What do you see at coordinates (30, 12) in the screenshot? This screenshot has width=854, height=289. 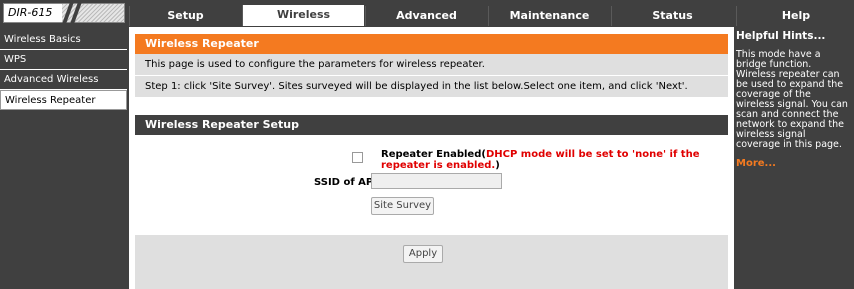 I see `model-name: DIR-615` at bounding box center [30, 12].